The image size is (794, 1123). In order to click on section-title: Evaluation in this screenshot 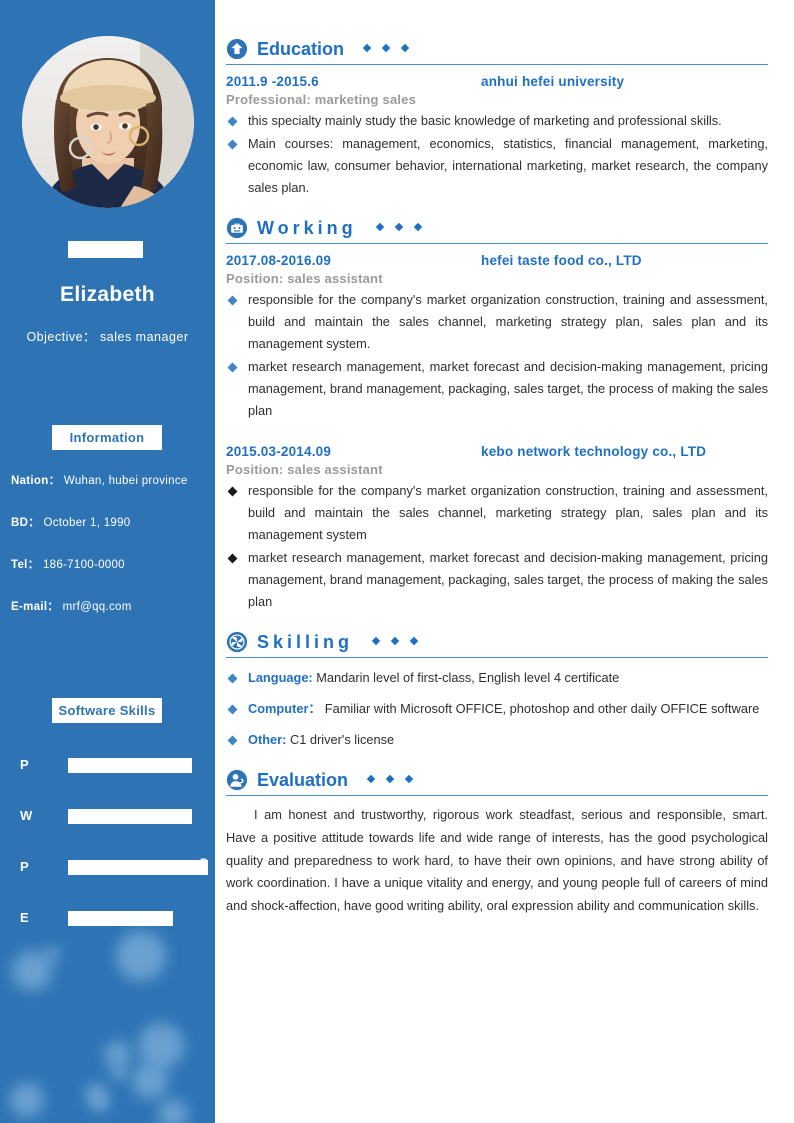, I will do `click(303, 779)`.